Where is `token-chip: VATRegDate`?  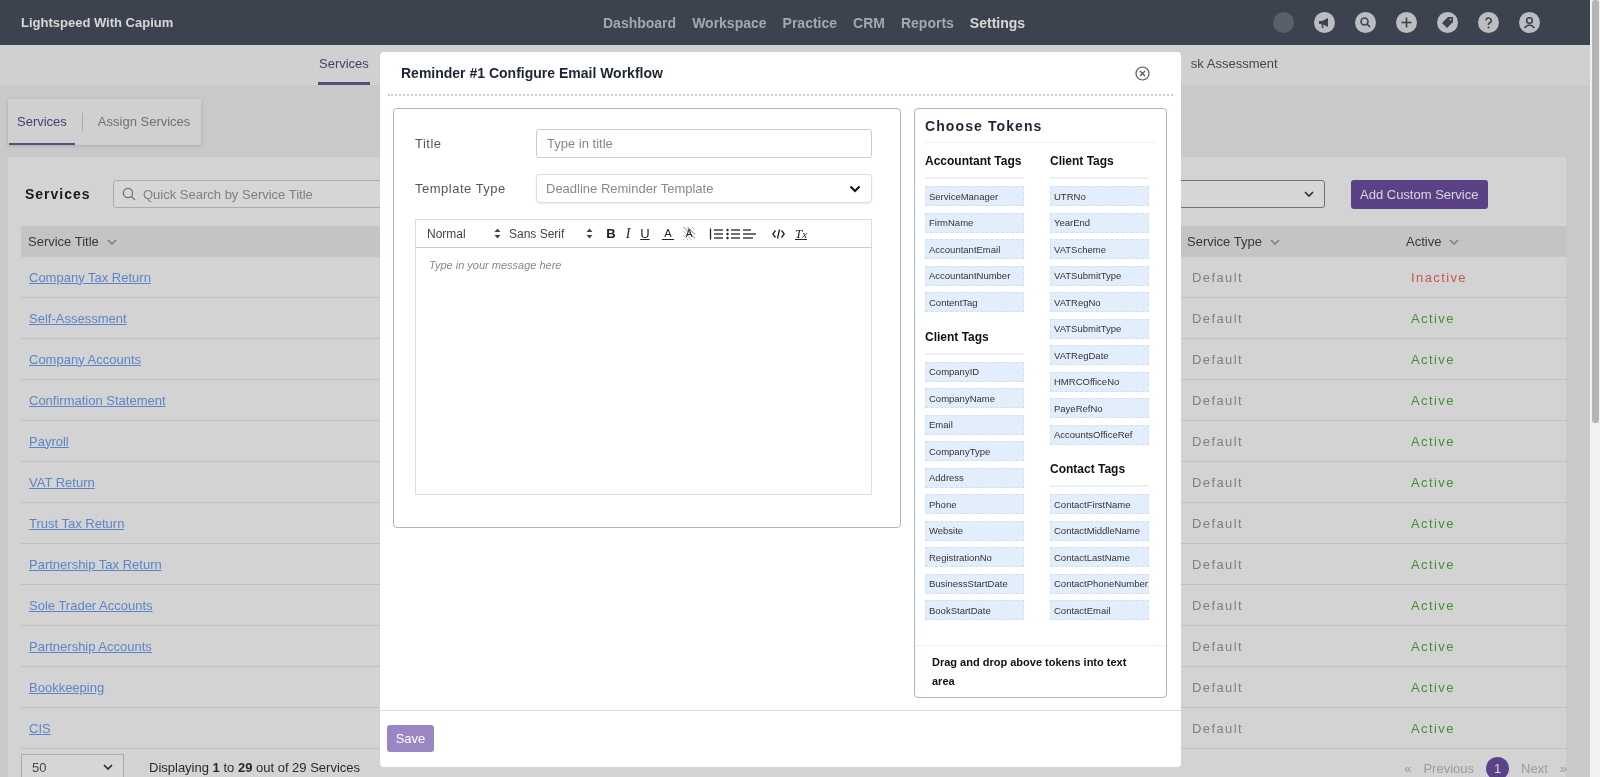 token-chip: VATRegDate is located at coordinates (1099, 355).